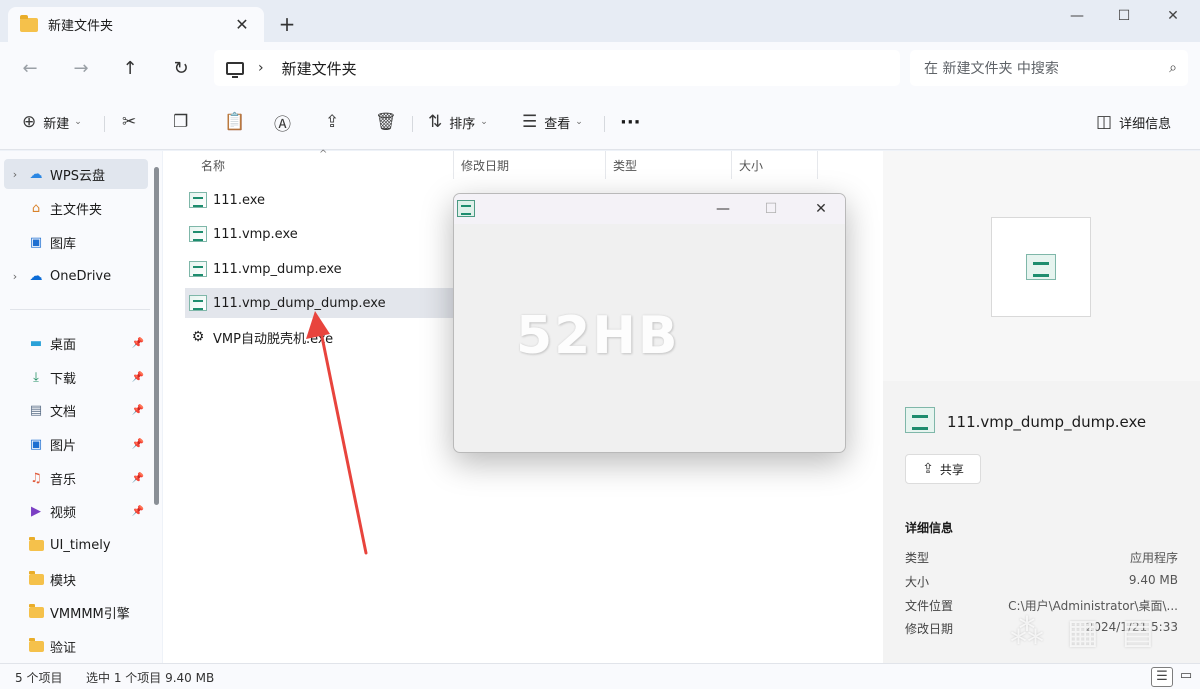  Describe the element at coordinates (39, 678) in the screenshot. I see `item-count: 5 个项目` at that location.